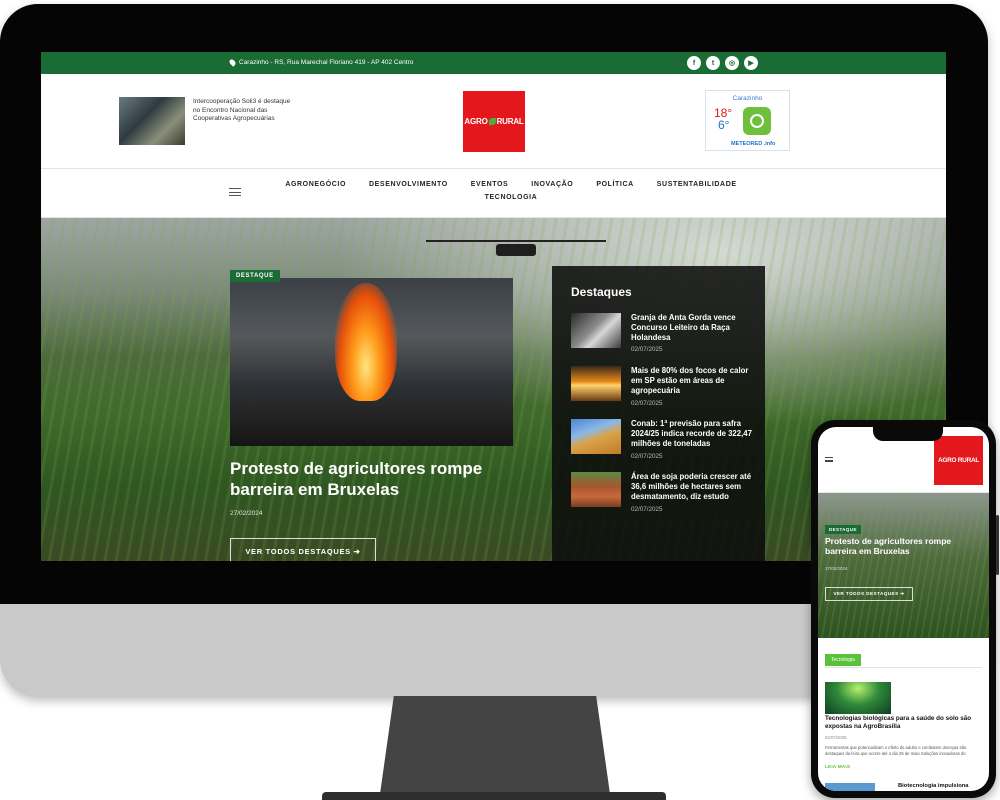  What do you see at coordinates (858, 698) in the screenshot?
I see `mobile-article-image` at bounding box center [858, 698].